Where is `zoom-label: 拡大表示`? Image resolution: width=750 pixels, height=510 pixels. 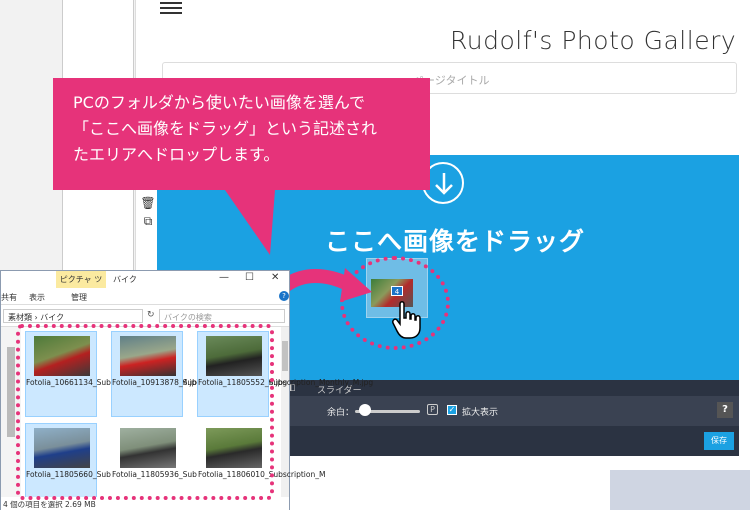
zoom-label: 拡大表示 is located at coordinates (480, 413).